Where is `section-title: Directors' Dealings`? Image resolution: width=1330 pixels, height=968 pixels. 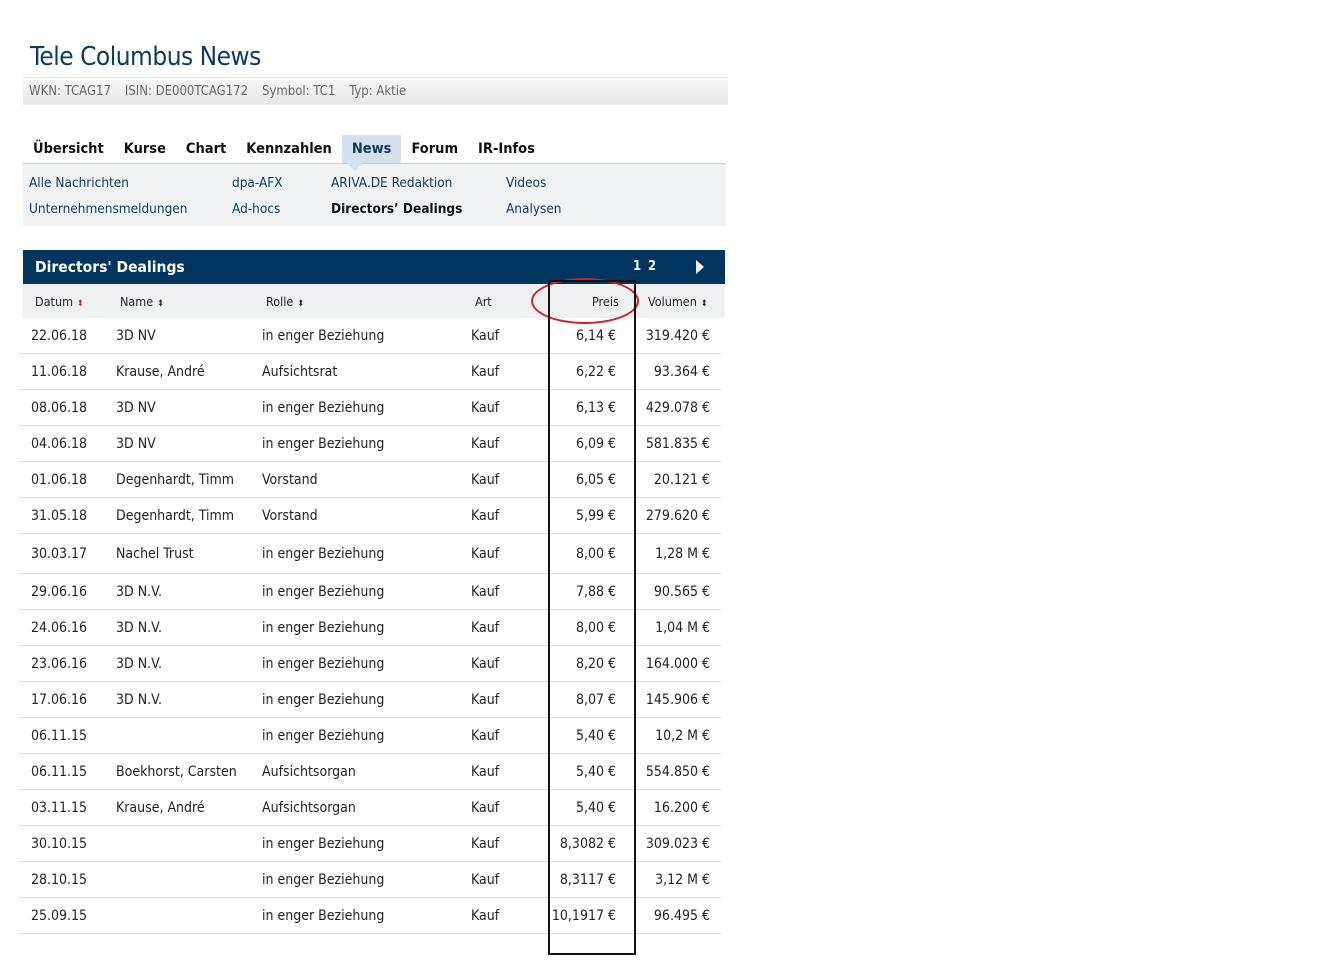
section-title: Directors' Dealings is located at coordinates (110, 267).